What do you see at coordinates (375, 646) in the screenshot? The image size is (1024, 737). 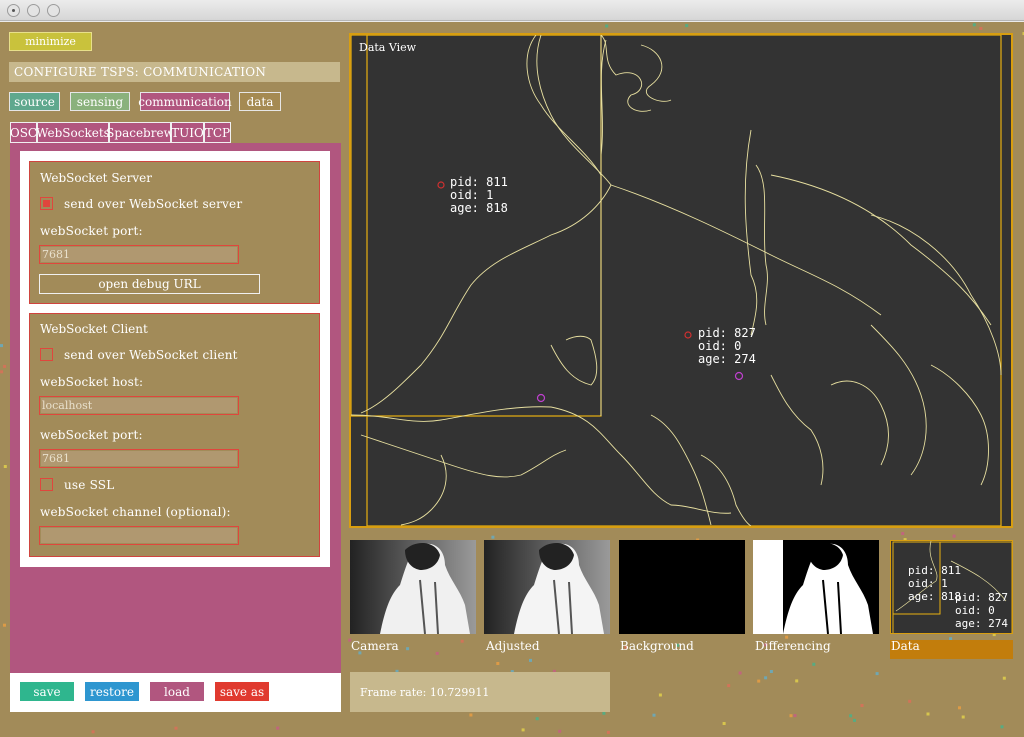 I see `camera-label: Camera` at bounding box center [375, 646].